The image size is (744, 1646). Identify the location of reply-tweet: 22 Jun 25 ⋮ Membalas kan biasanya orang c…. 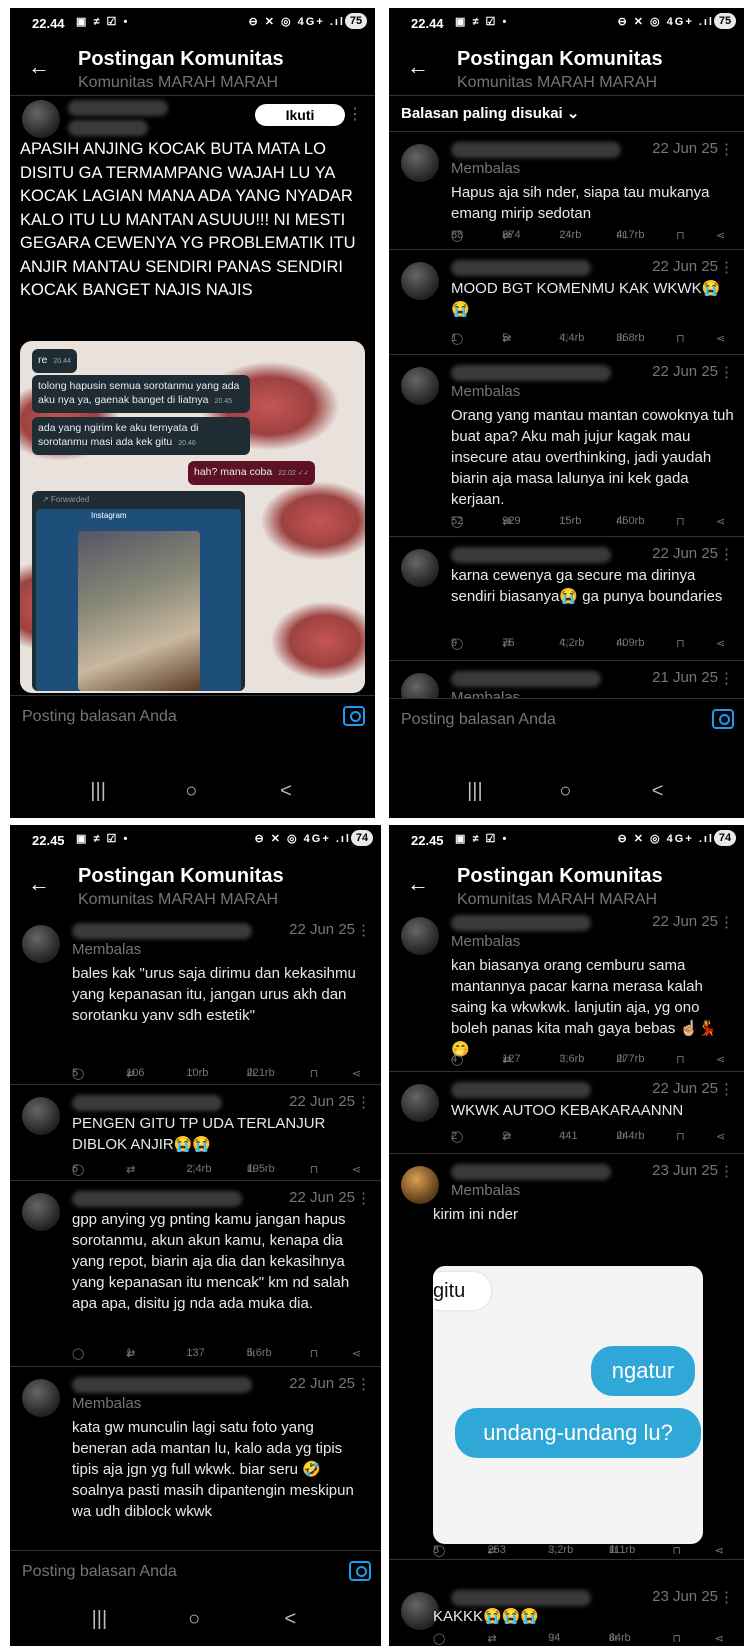
(566, 988).